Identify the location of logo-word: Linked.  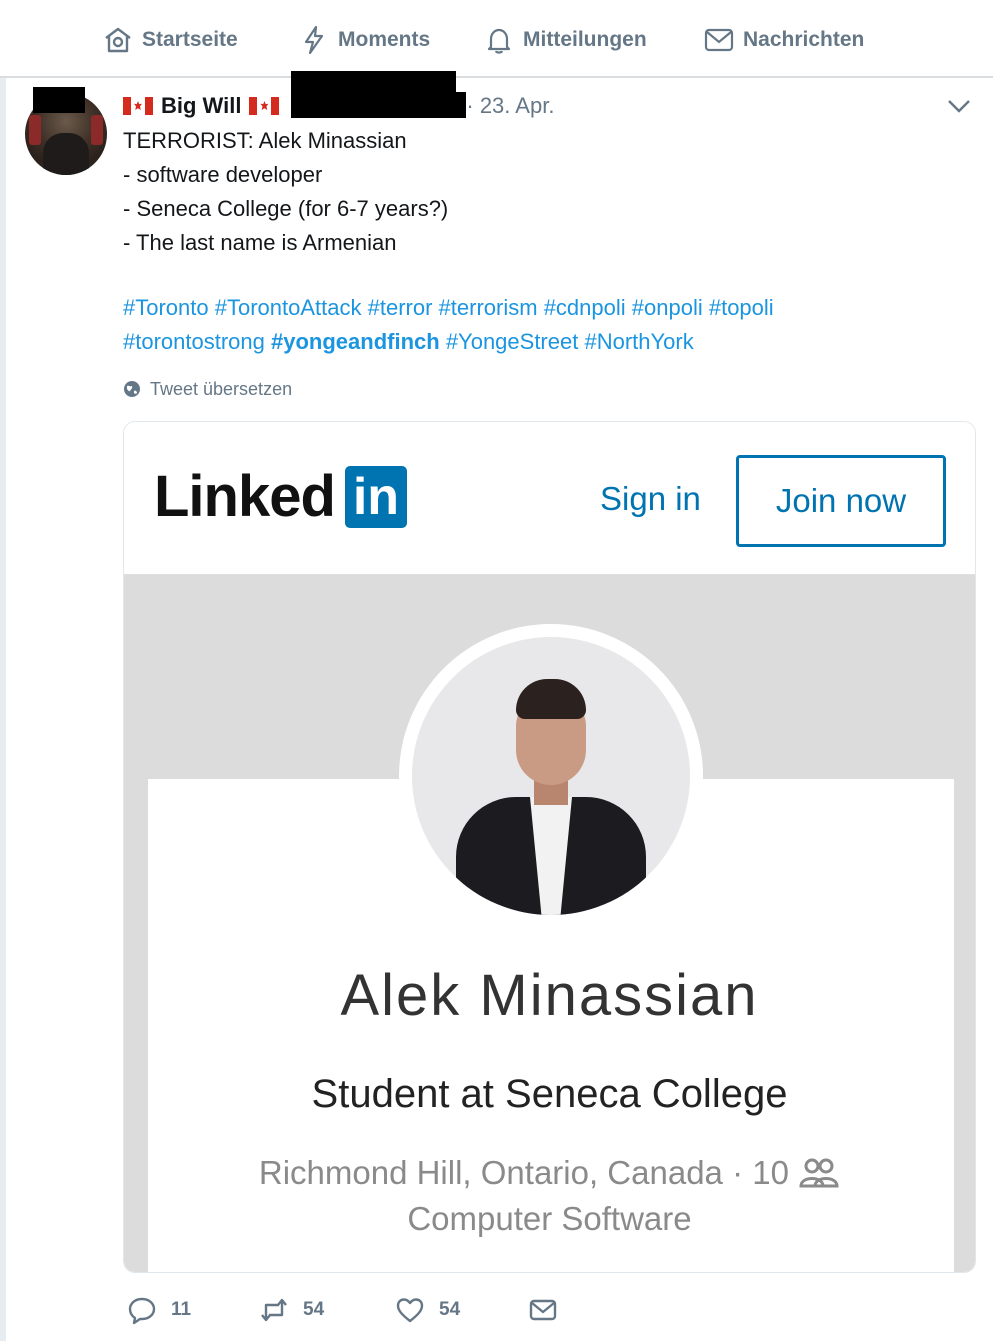
(245, 496).